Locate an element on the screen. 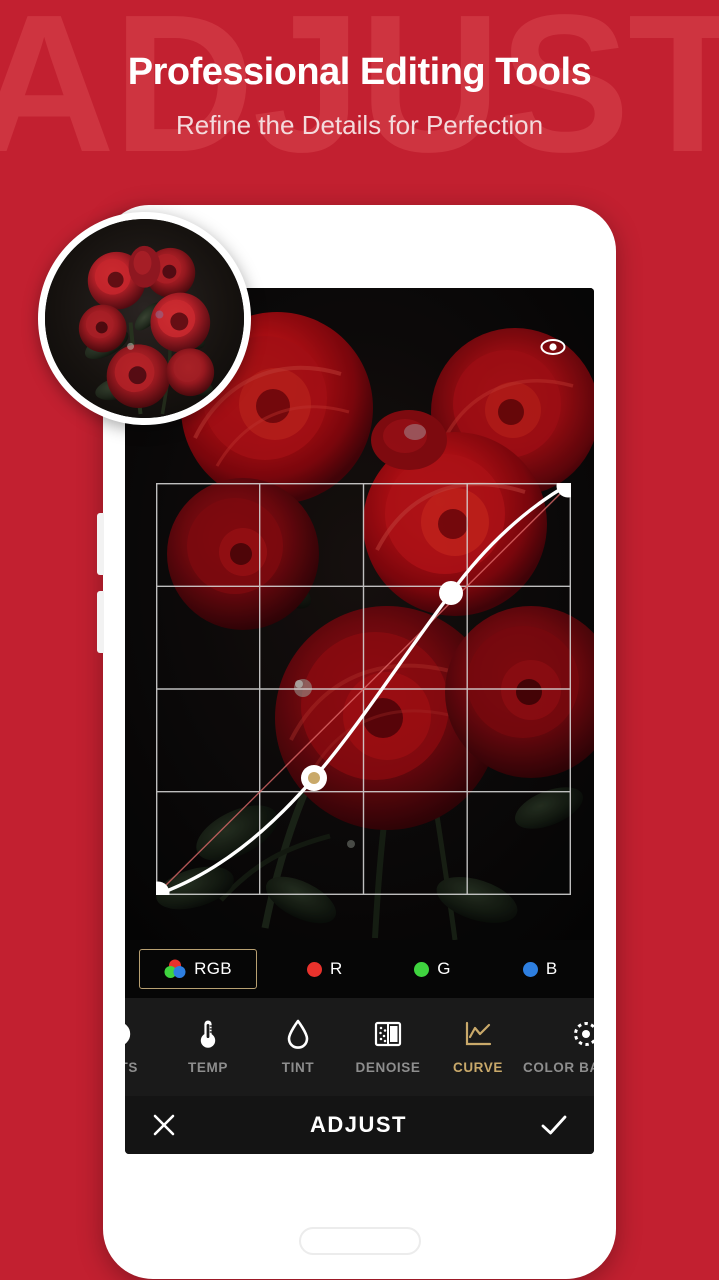  channel-r: R is located at coordinates (325, 969).